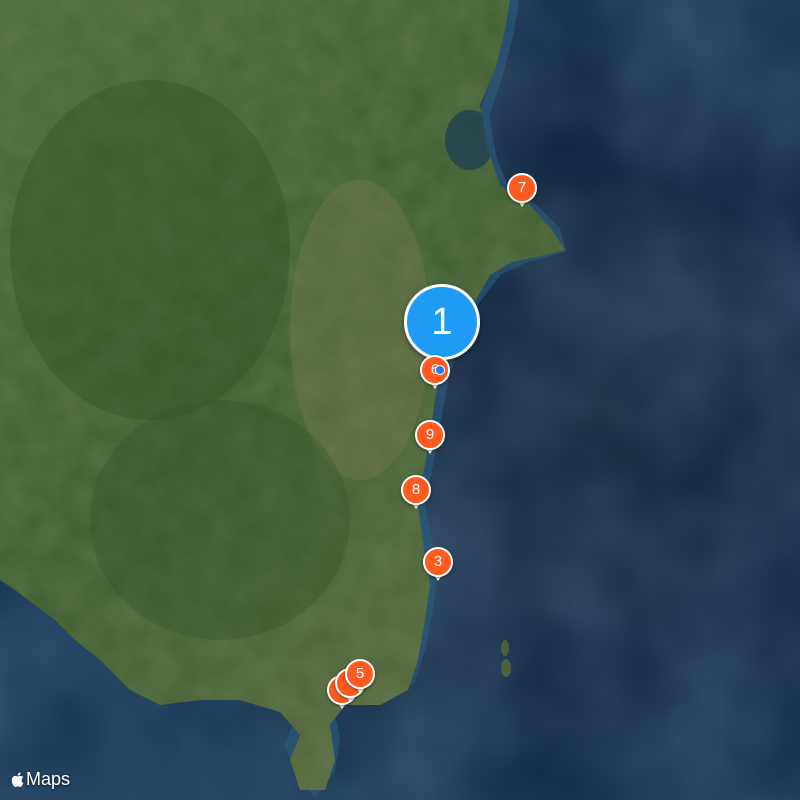  I want to click on cluster-marker: 1, so click(442, 322).